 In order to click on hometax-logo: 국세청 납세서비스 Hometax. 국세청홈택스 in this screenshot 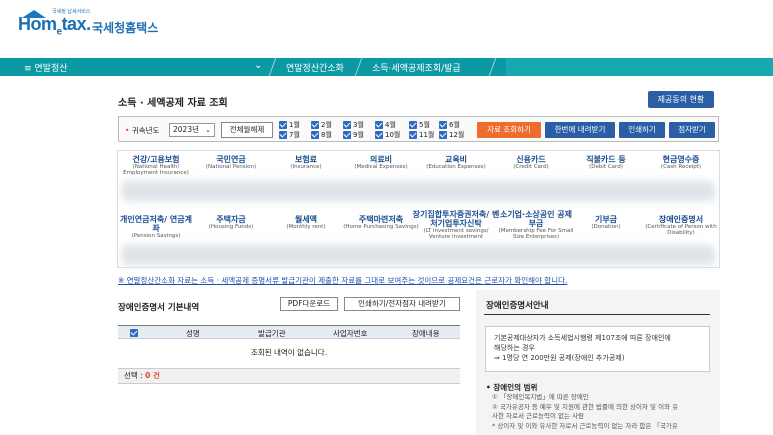, I will do `click(98, 23)`.